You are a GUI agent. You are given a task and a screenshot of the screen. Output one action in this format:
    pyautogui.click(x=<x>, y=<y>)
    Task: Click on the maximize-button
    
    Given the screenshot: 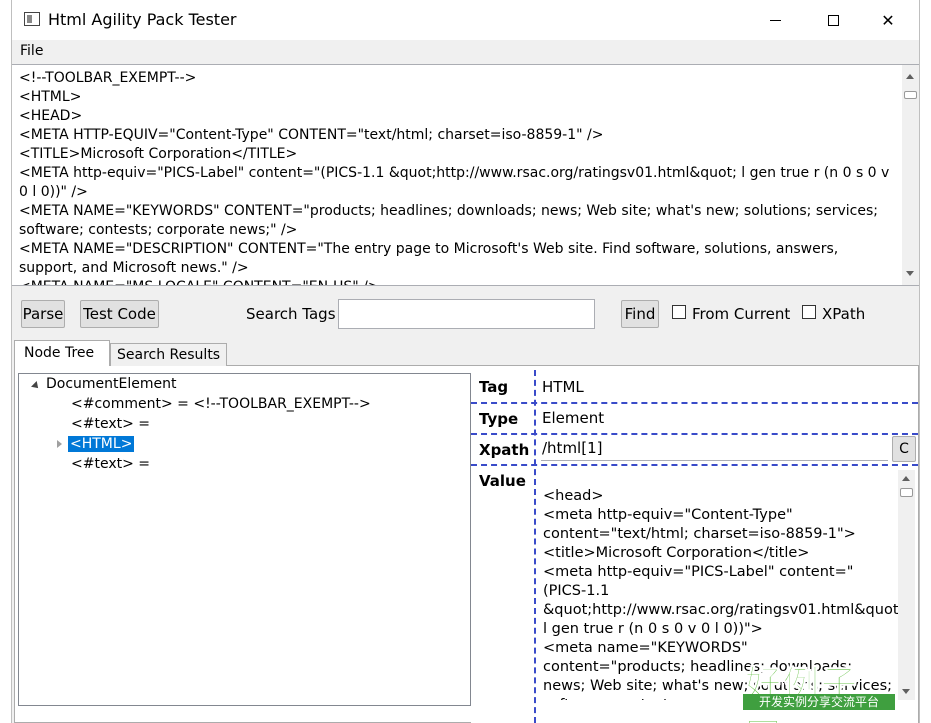 What is the action you would take?
    pyautogui.click(x=833, y=20)
    